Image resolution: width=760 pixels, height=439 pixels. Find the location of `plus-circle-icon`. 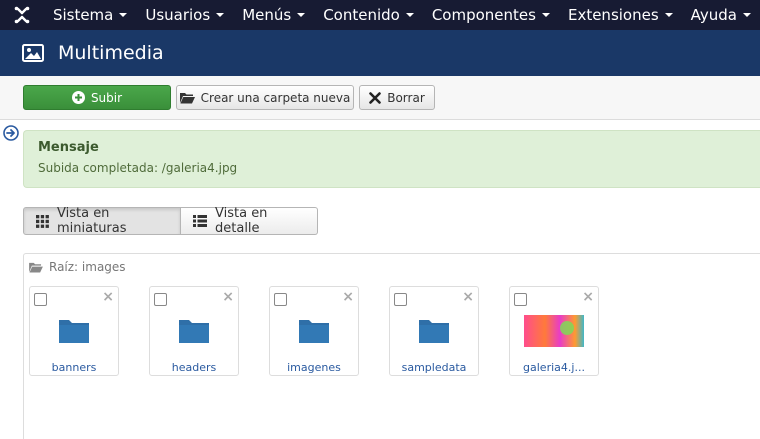

plus-circle-icon is located at coordinates (78, 97).